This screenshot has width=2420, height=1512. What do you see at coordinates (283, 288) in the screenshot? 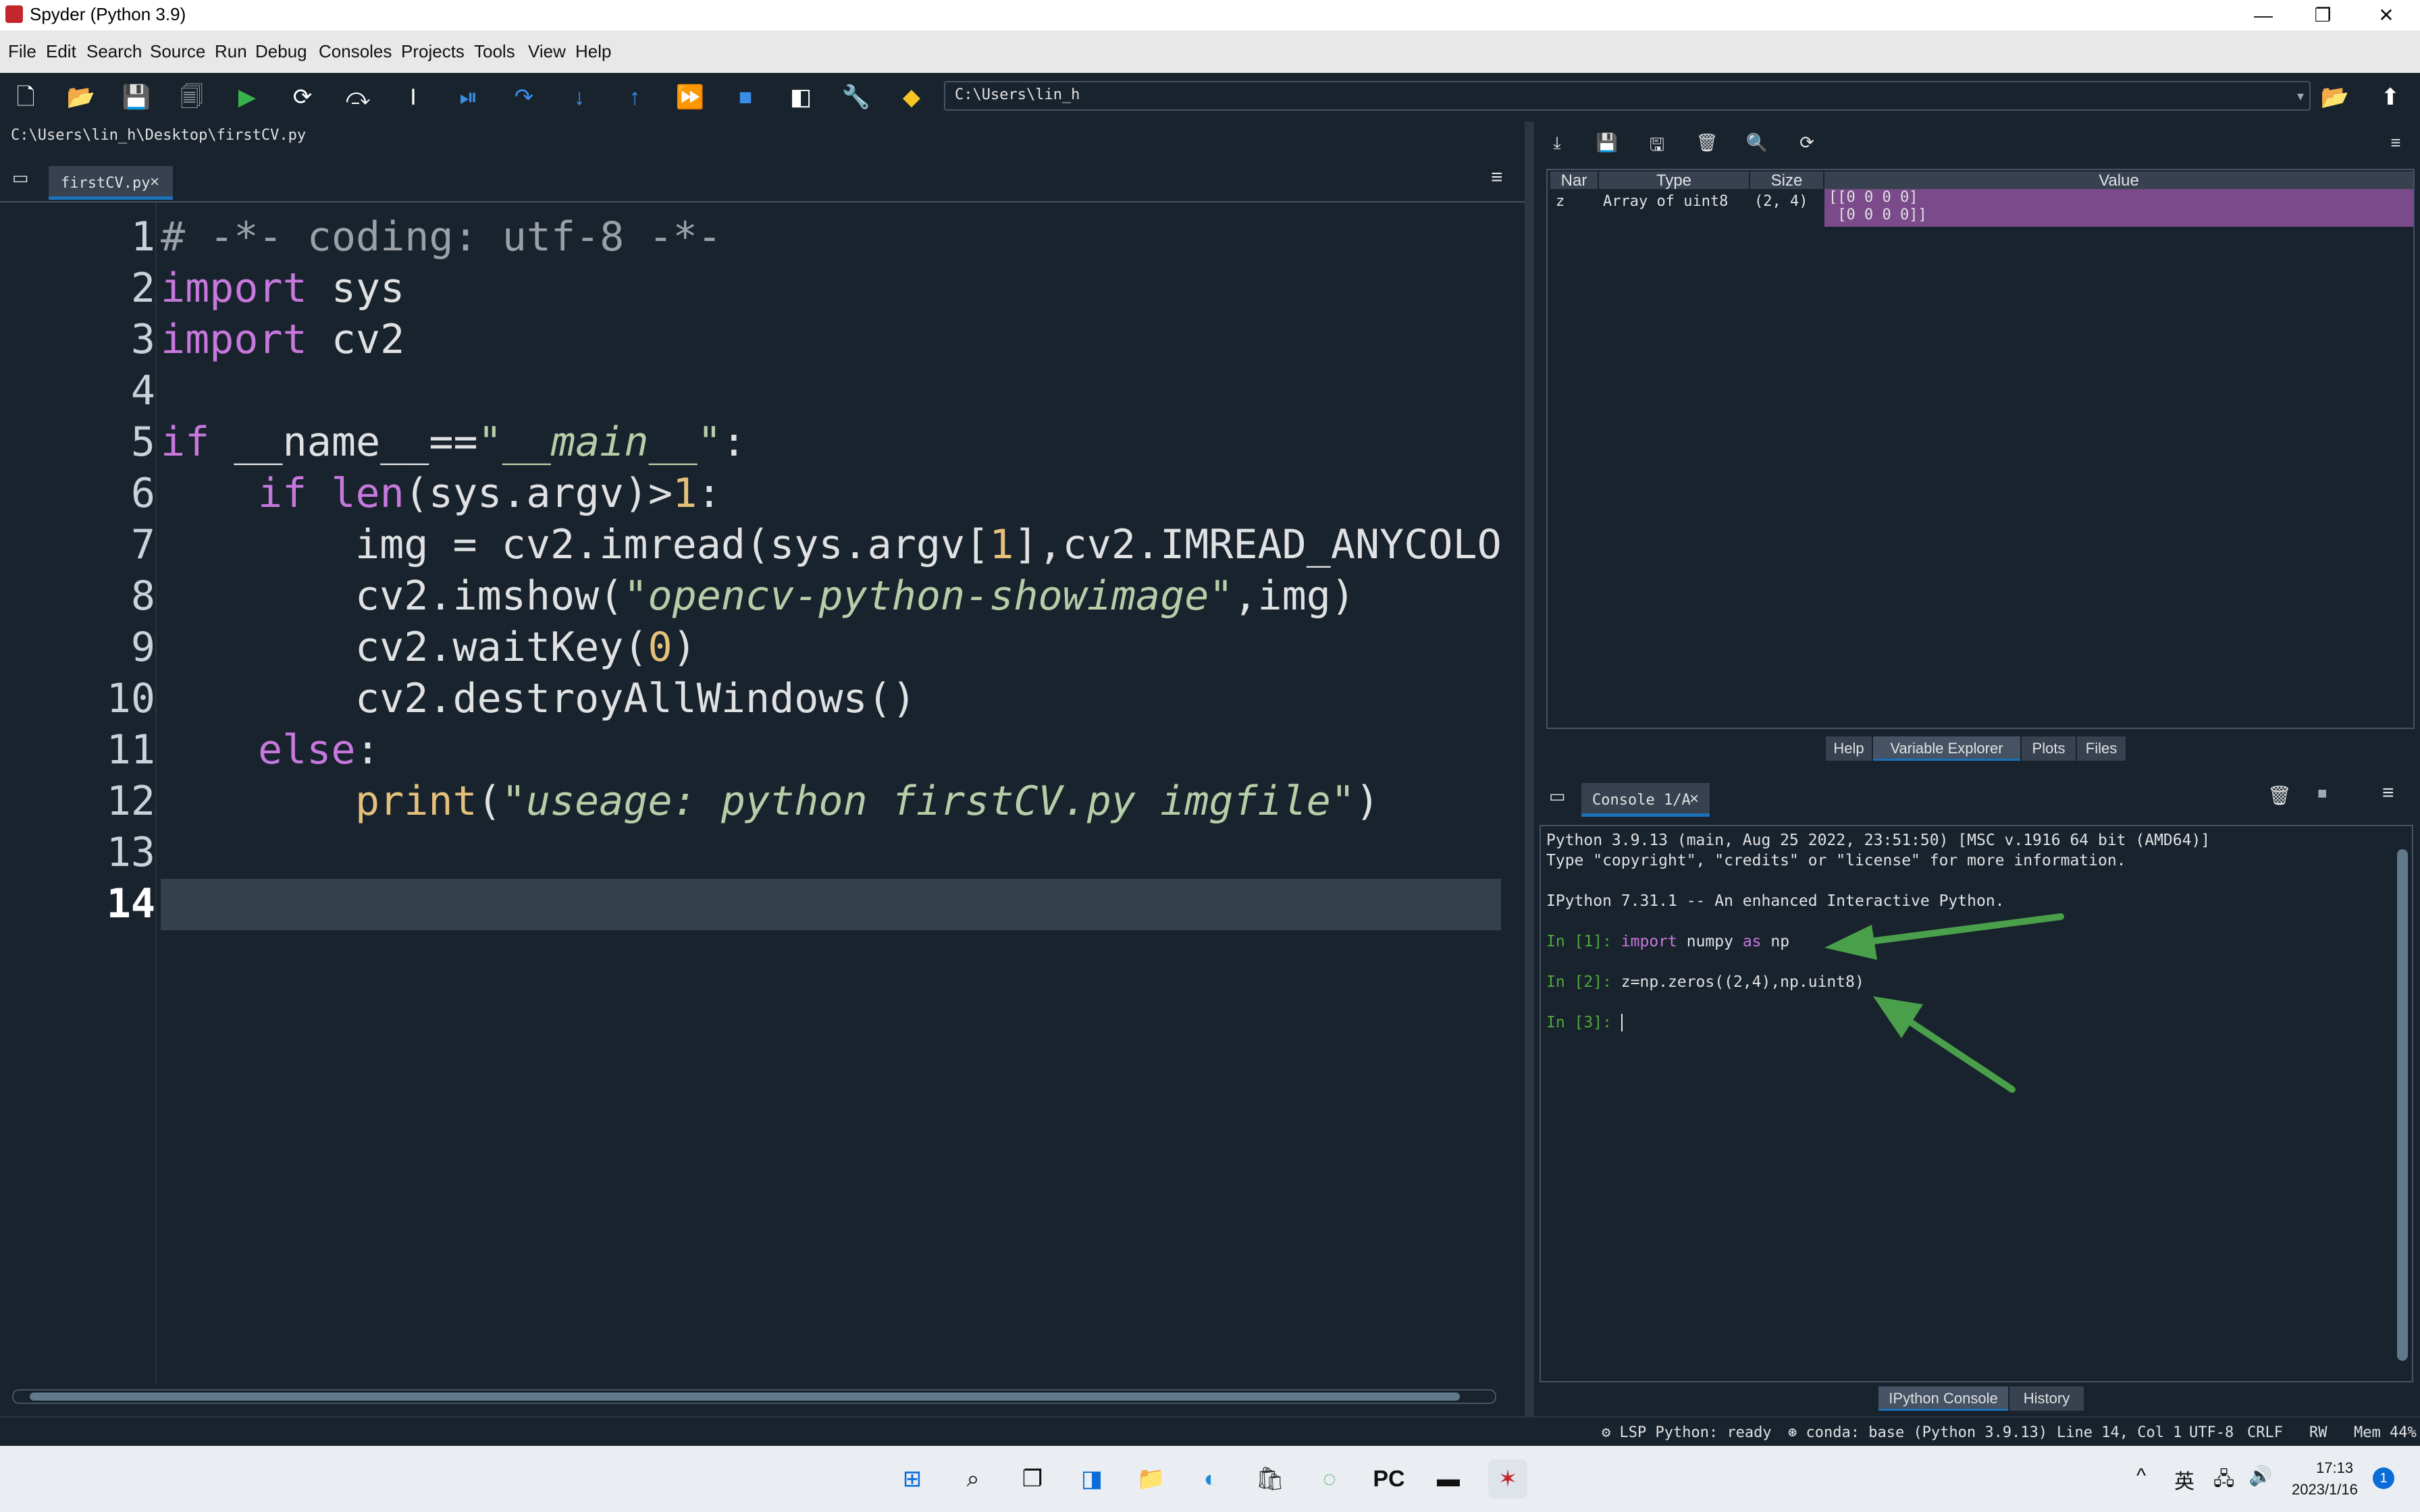
I see `code-line: import sys` at bounding box center [283, 288].